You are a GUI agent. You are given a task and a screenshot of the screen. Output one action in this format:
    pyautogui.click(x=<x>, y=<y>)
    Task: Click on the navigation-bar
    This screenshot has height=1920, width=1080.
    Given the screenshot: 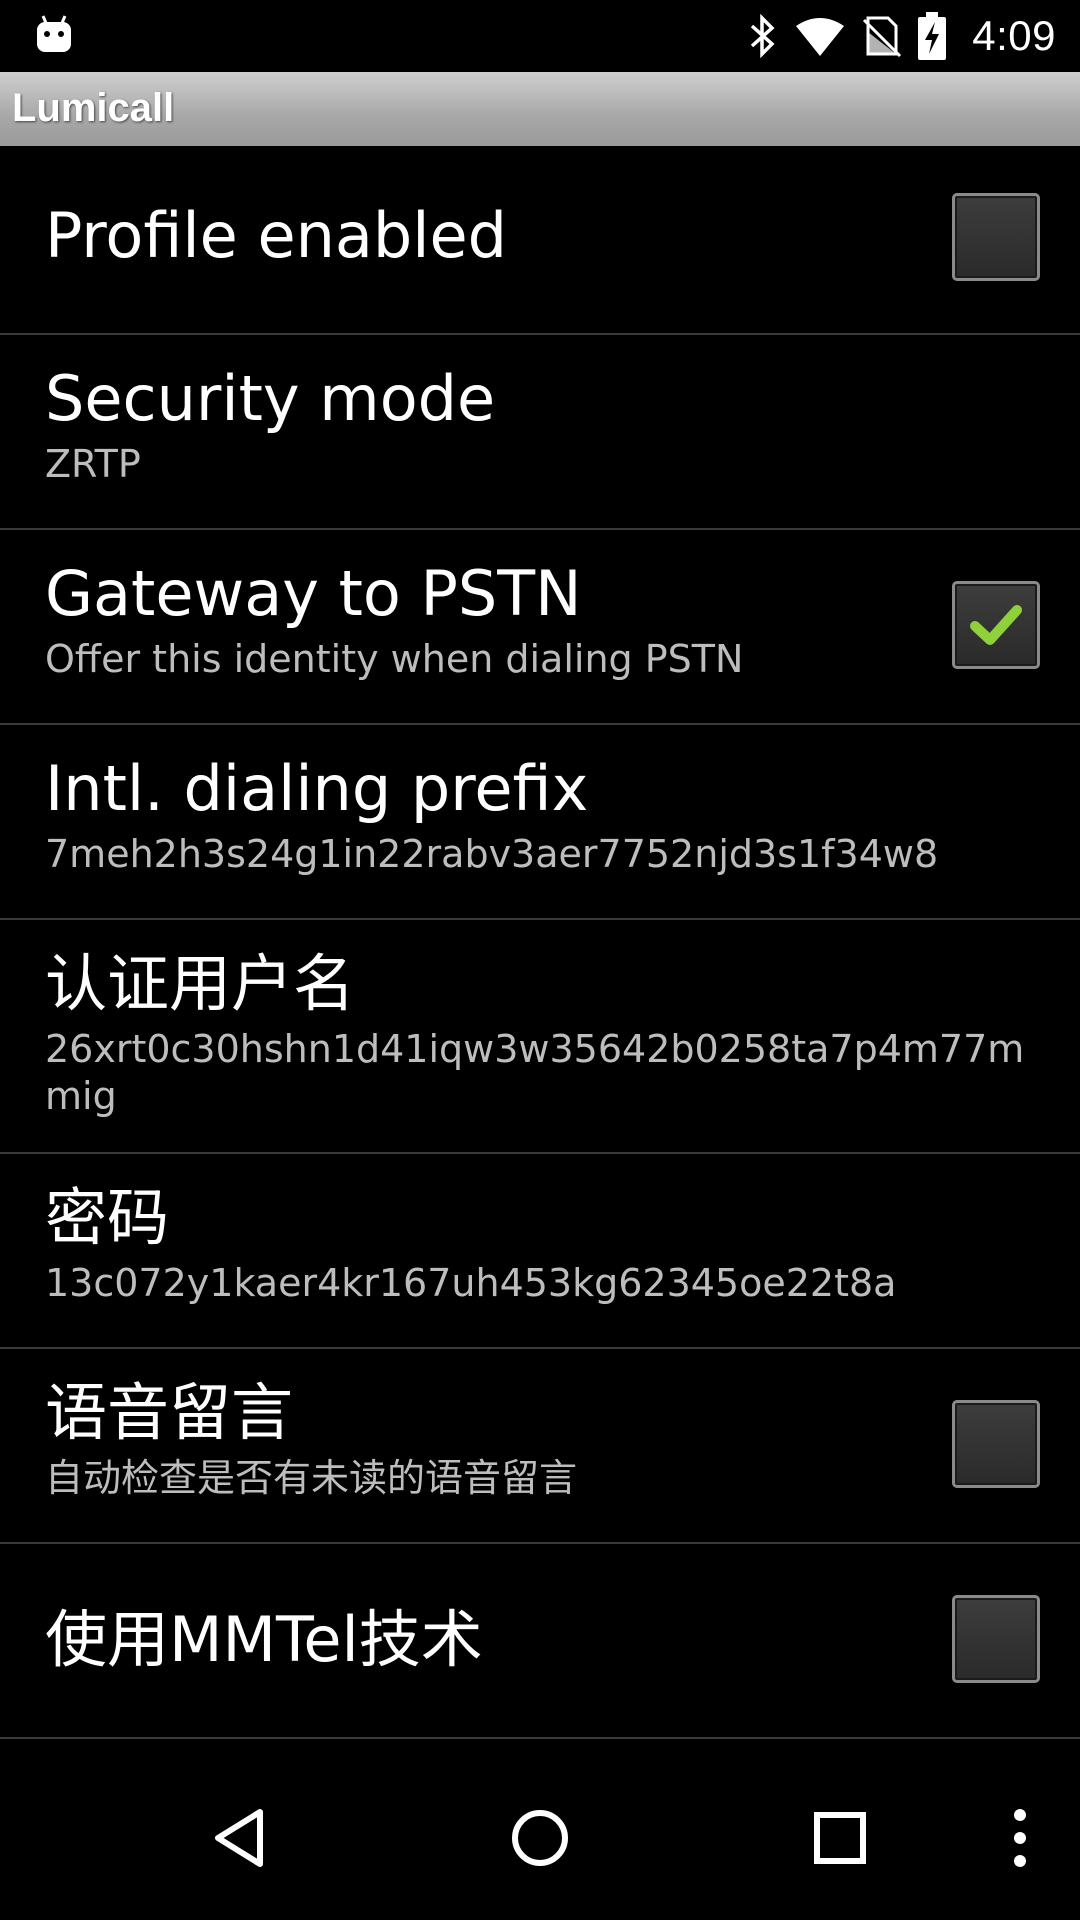 What is the action you would take?
    pyautogui.click(x=540, y=1837)
    